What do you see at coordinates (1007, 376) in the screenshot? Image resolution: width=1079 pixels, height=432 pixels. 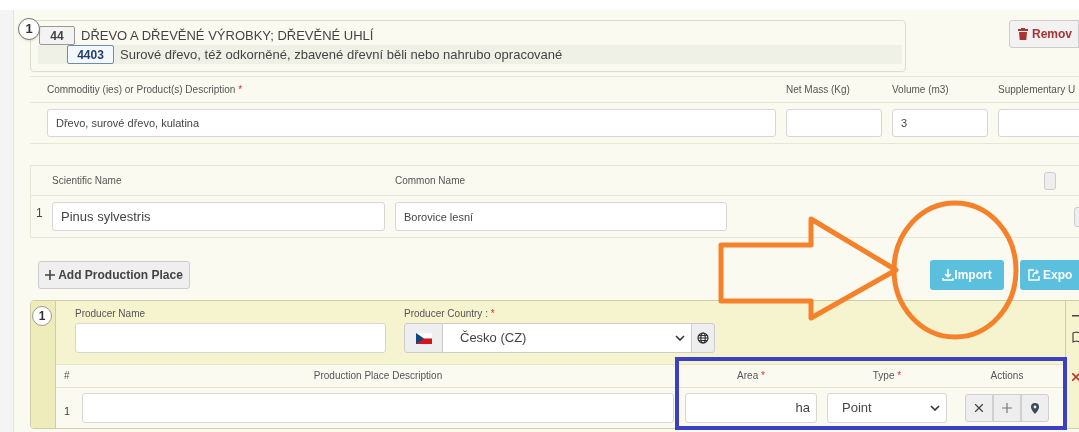 I see `column-header: Actions` at bounding box center [1007, 376].